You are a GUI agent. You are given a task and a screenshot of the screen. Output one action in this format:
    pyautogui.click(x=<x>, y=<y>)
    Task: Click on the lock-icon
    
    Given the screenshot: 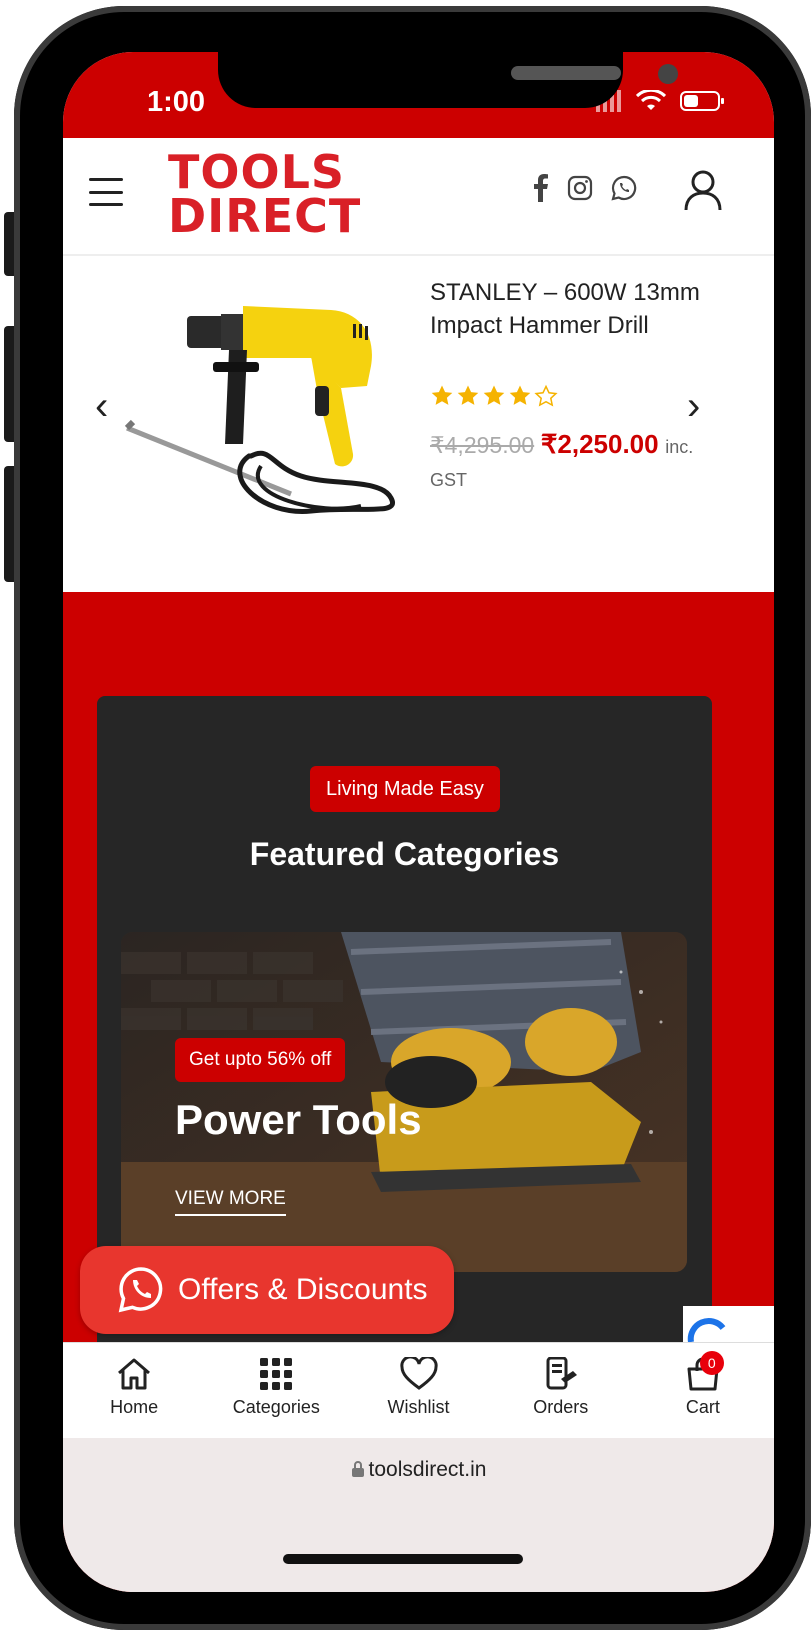 What is the action you would take?
    pyautogui.click(x=357, y=1469)
    